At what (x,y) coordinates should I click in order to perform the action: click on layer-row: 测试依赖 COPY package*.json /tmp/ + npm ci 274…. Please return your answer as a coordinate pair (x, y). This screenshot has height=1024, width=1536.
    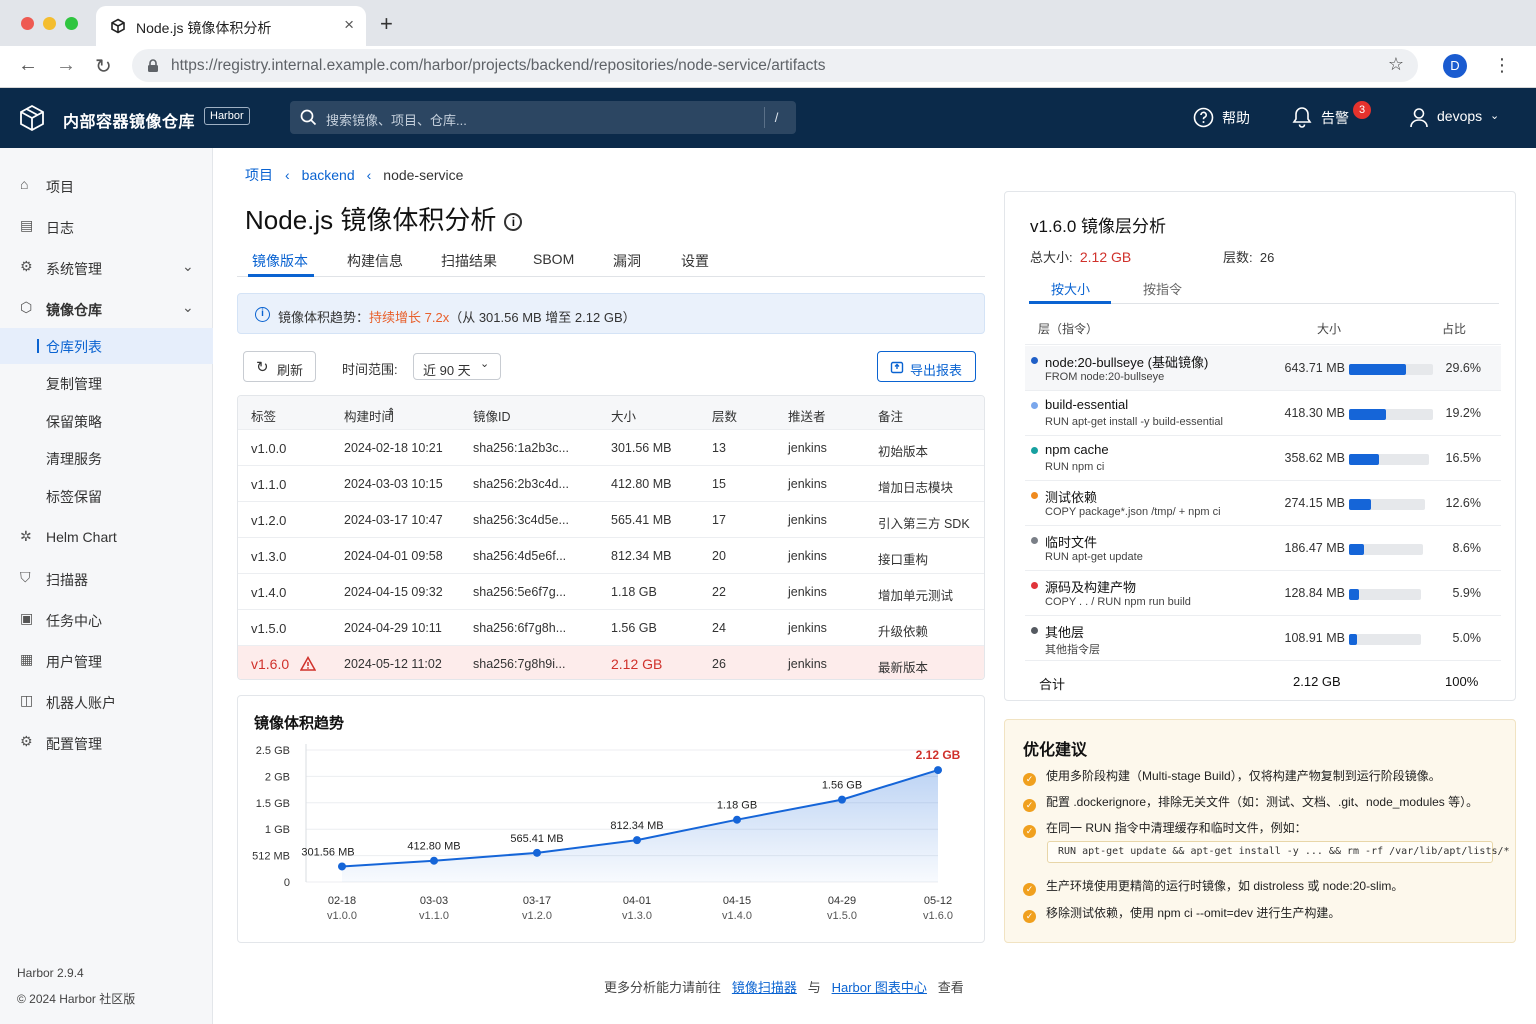
    Looking at the image, I should click on (1263, 503).